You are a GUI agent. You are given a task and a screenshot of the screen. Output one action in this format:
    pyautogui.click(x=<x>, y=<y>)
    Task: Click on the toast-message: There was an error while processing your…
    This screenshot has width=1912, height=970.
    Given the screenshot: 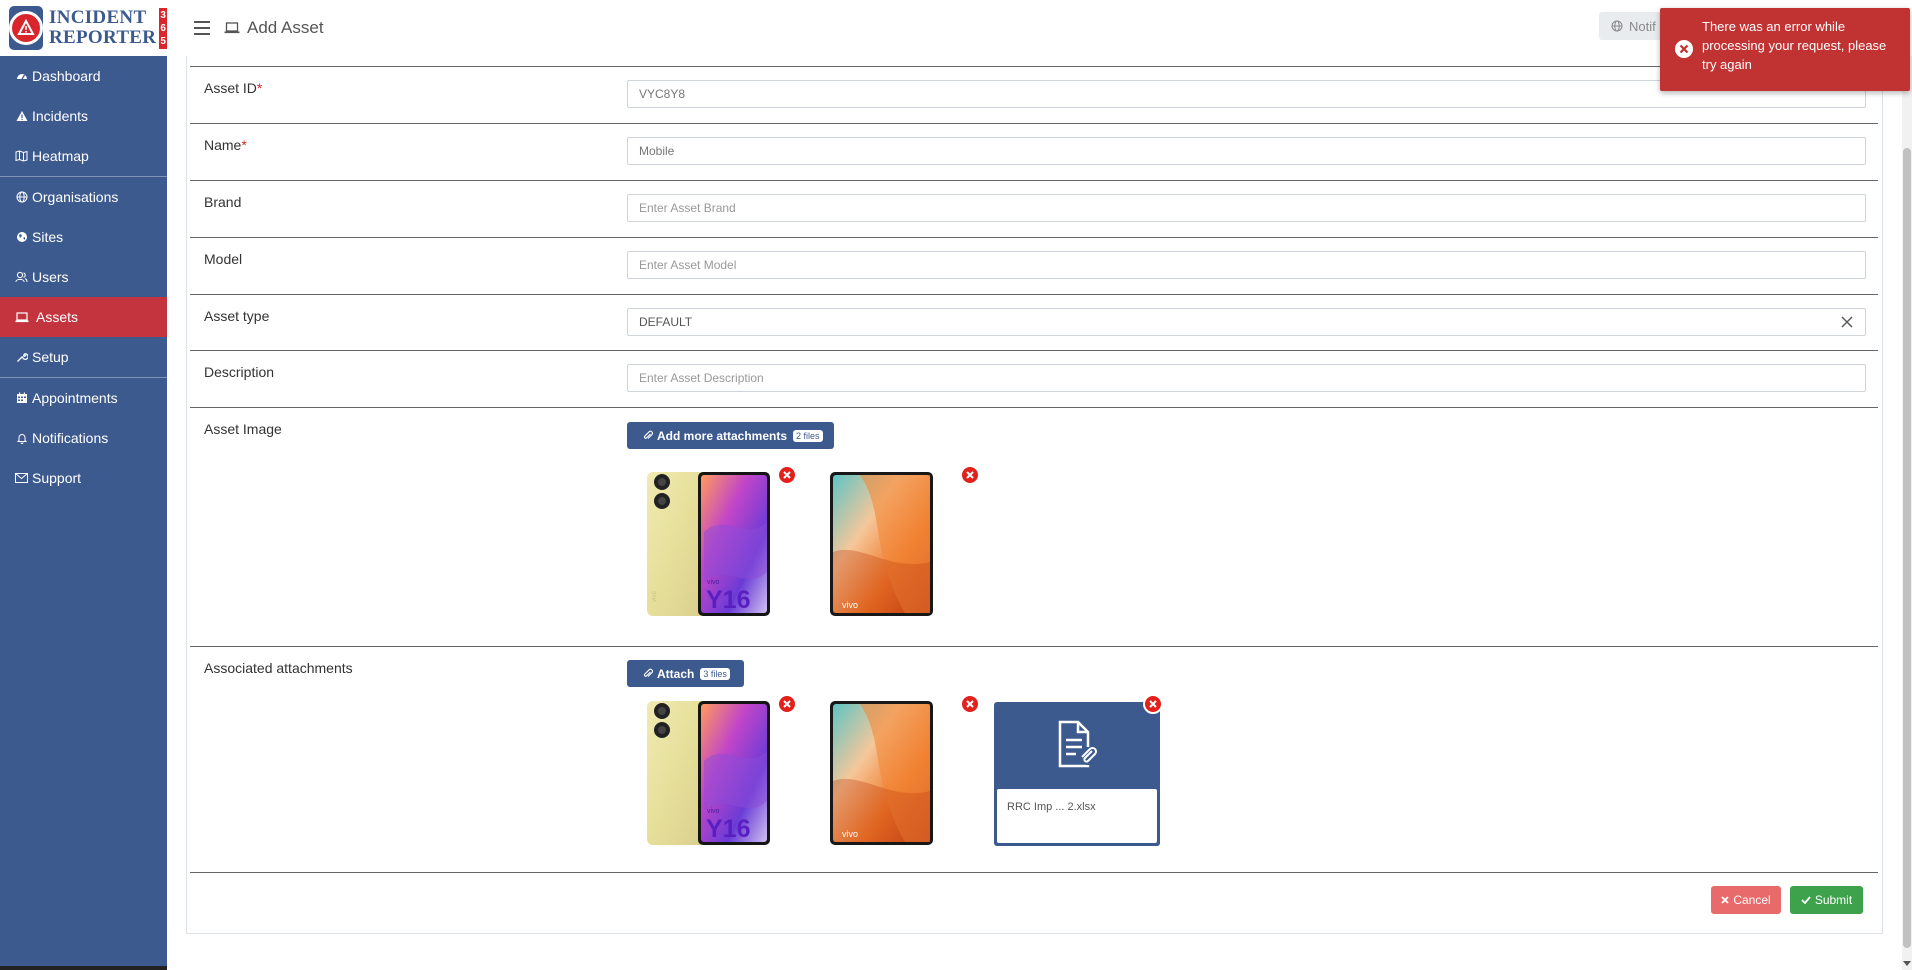 What is the action you would take?
    pyautogui.click(x=1794, y=45)
    